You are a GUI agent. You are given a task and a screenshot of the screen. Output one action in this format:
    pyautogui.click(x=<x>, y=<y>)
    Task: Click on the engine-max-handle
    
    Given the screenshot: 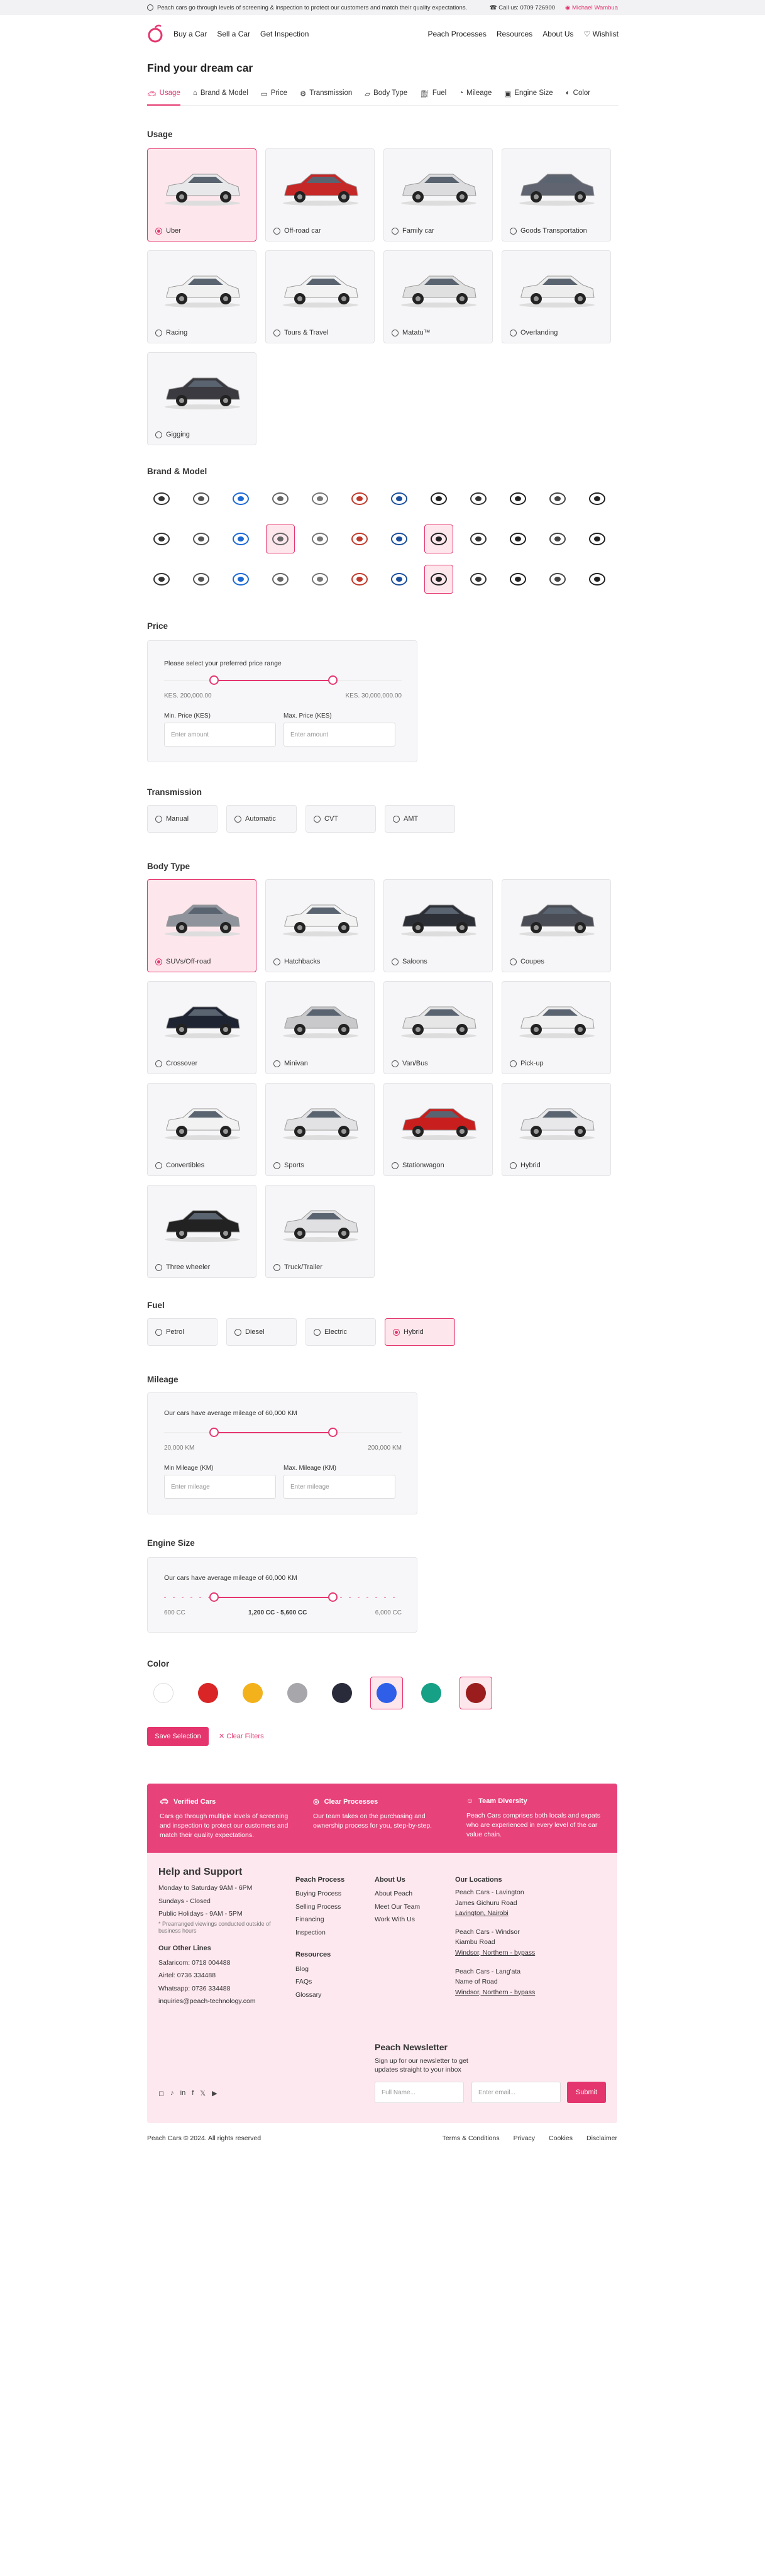 What is the action you would take?
    pyautogui.click(x=333, y=1597)
    